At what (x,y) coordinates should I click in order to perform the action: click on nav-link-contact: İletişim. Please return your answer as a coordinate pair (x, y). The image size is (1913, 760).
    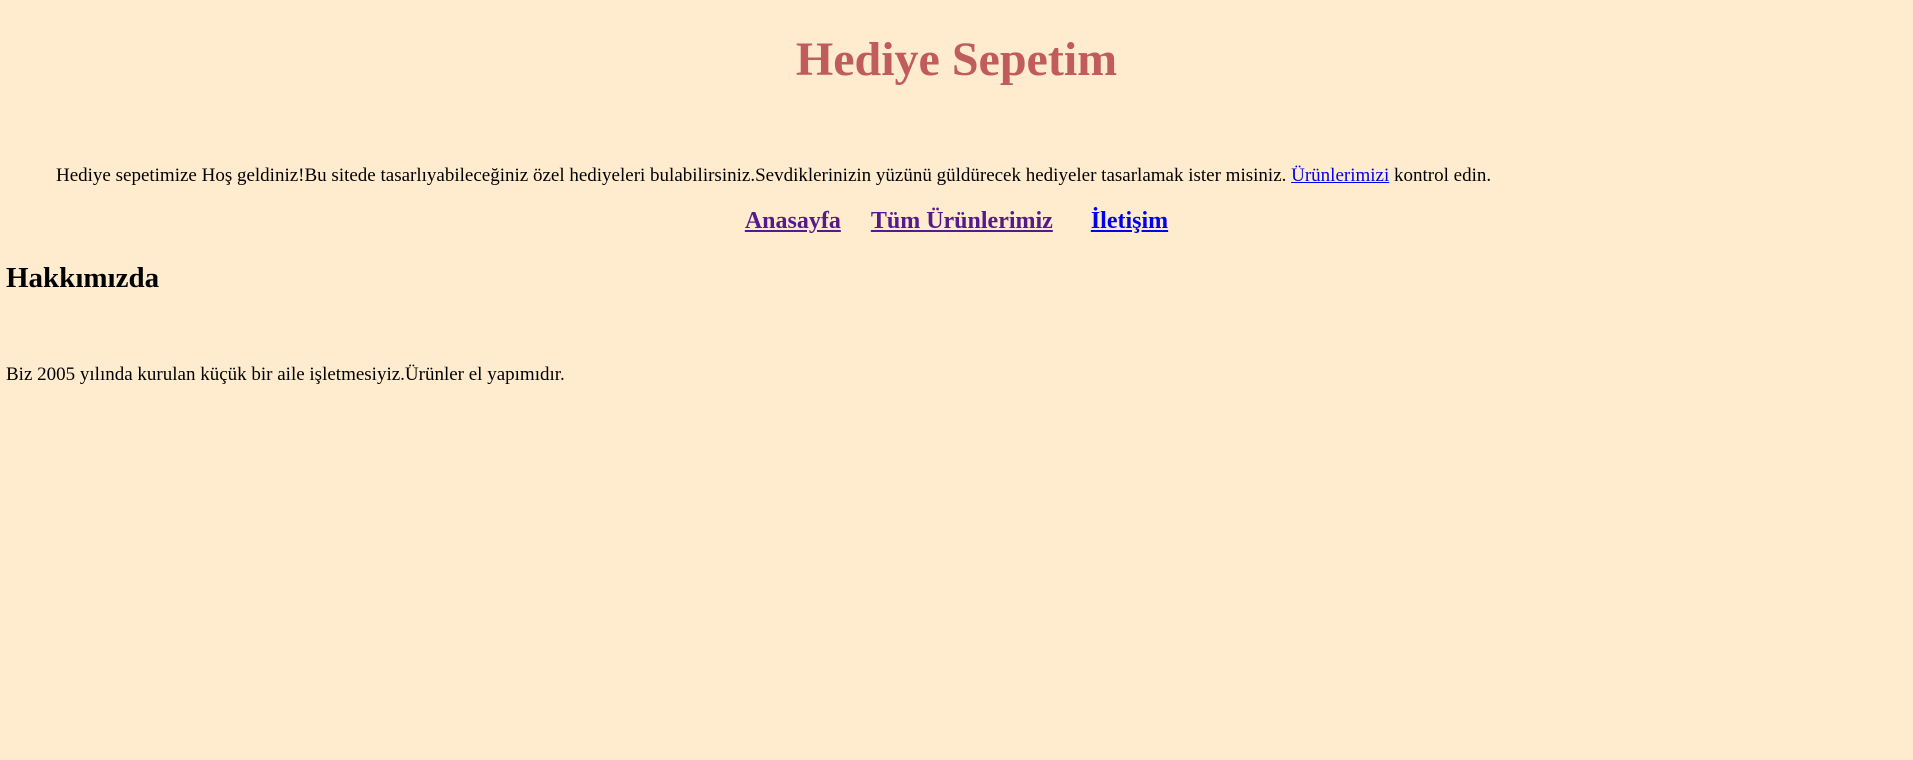
    Looking at the image, I should click on (1129, 221).